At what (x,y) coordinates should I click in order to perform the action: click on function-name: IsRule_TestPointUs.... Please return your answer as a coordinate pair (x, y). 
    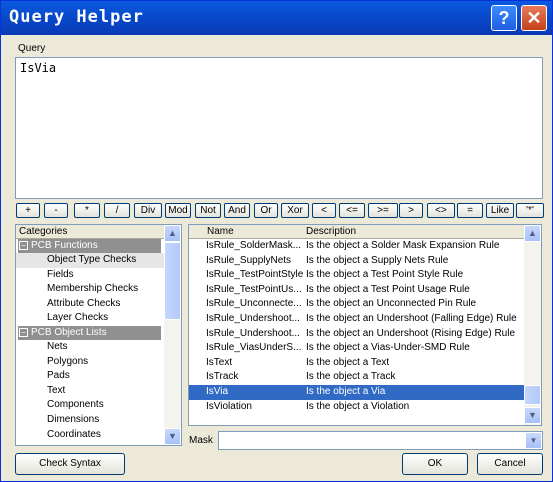
    Looking at the image, I should click on (254, 289).